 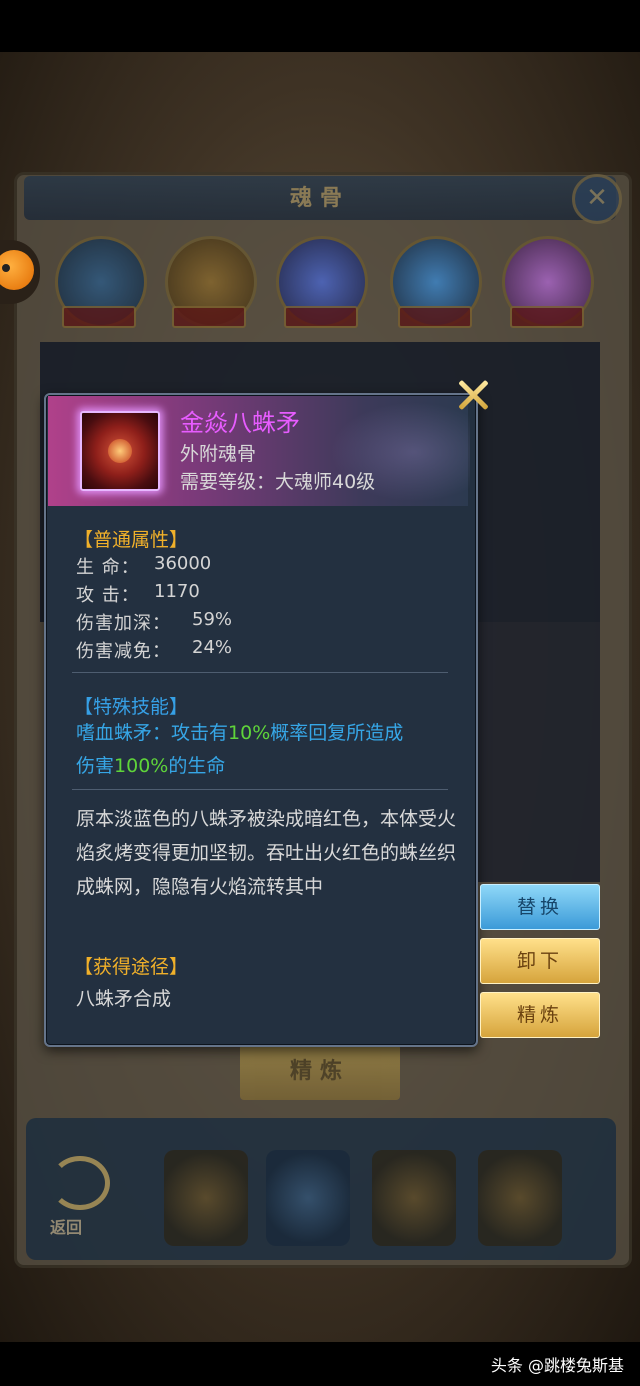 What do you see at coordinates (240, 733) in the screenshot?
I see `skill-line-1: 嗜血蛛矛：攻击有10%概率回复所造成` at bounding box center [240, 733].